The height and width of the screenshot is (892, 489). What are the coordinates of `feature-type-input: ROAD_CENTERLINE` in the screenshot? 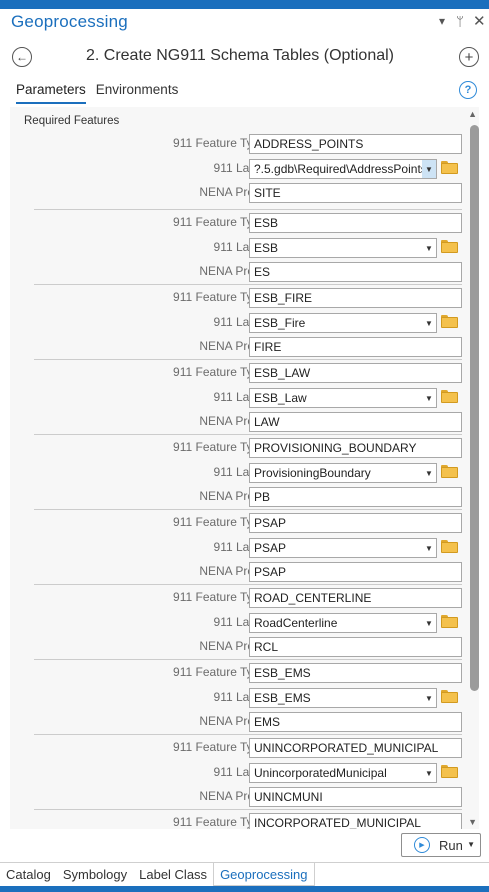 It's located at (355, 598).